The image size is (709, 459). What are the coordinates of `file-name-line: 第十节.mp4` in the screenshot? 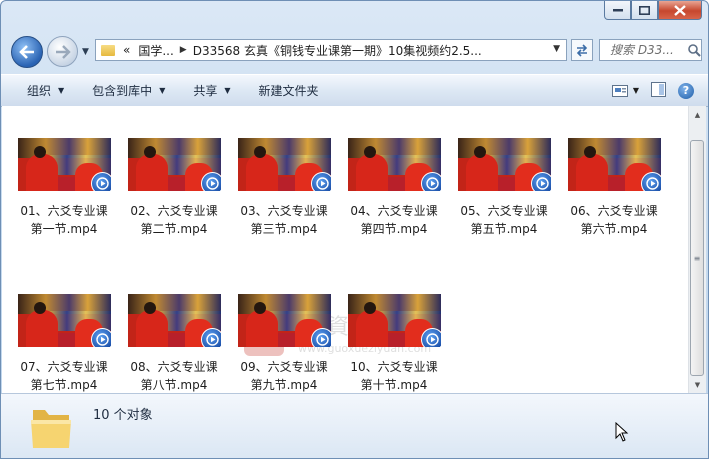 It's located at (394, 385).